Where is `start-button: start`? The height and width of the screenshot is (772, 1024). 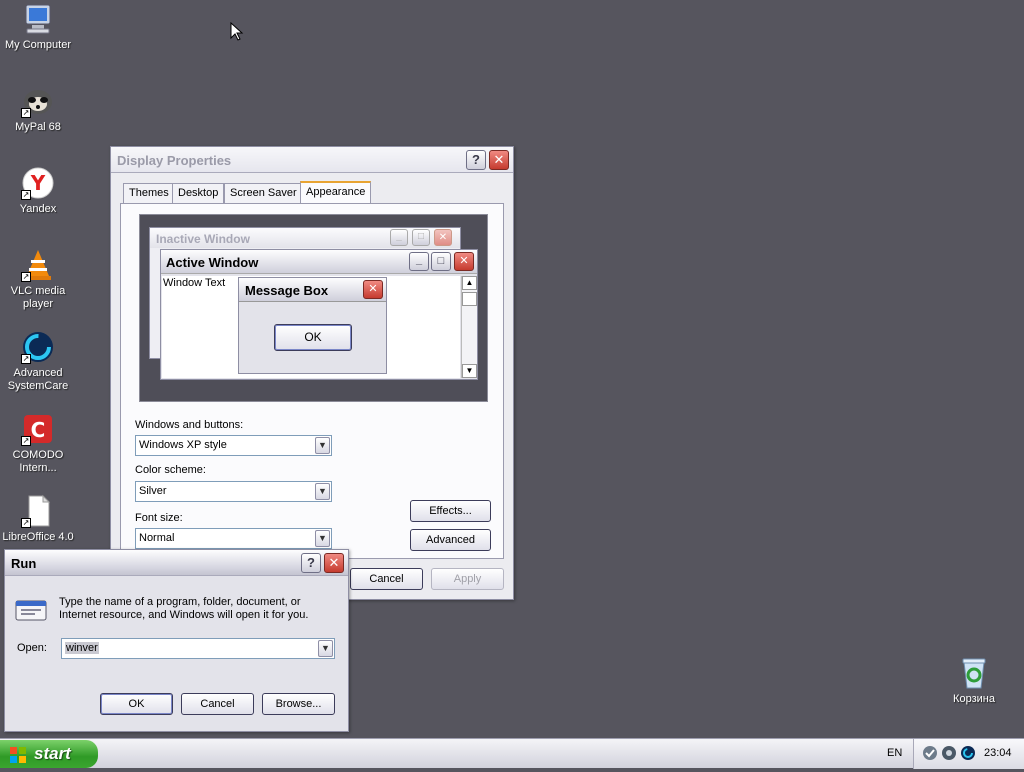 start-button: start is located at coordinates (49, 754).